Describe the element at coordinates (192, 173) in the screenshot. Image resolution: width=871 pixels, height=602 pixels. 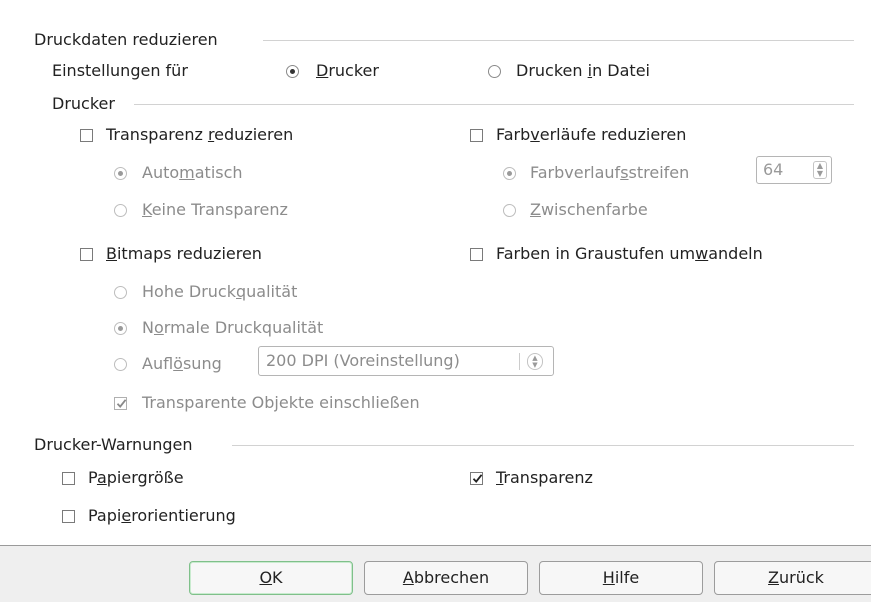
I see `transparency-automatic-label: Automatisch` at that location.